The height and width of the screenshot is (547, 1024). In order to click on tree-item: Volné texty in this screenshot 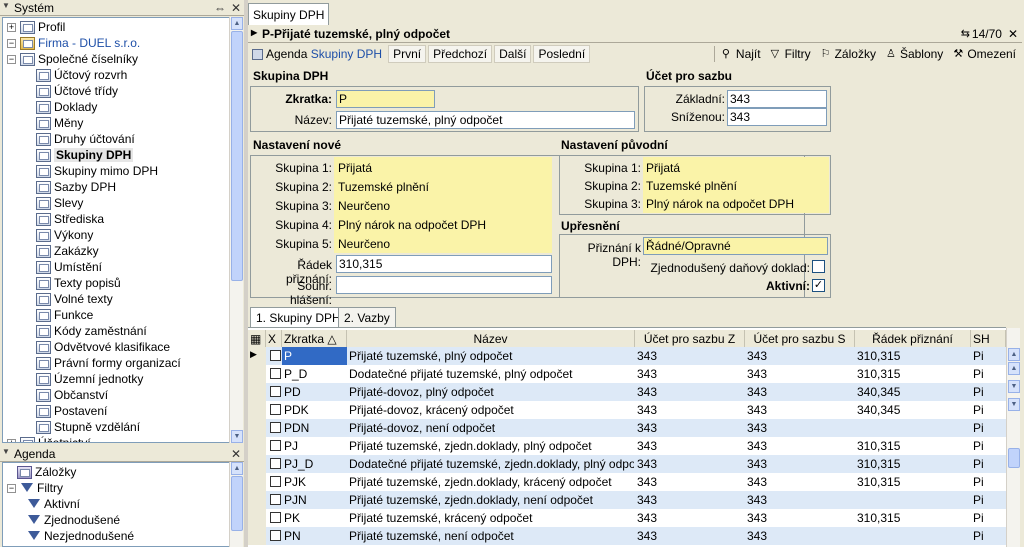, I will do `click(68, 299)`.